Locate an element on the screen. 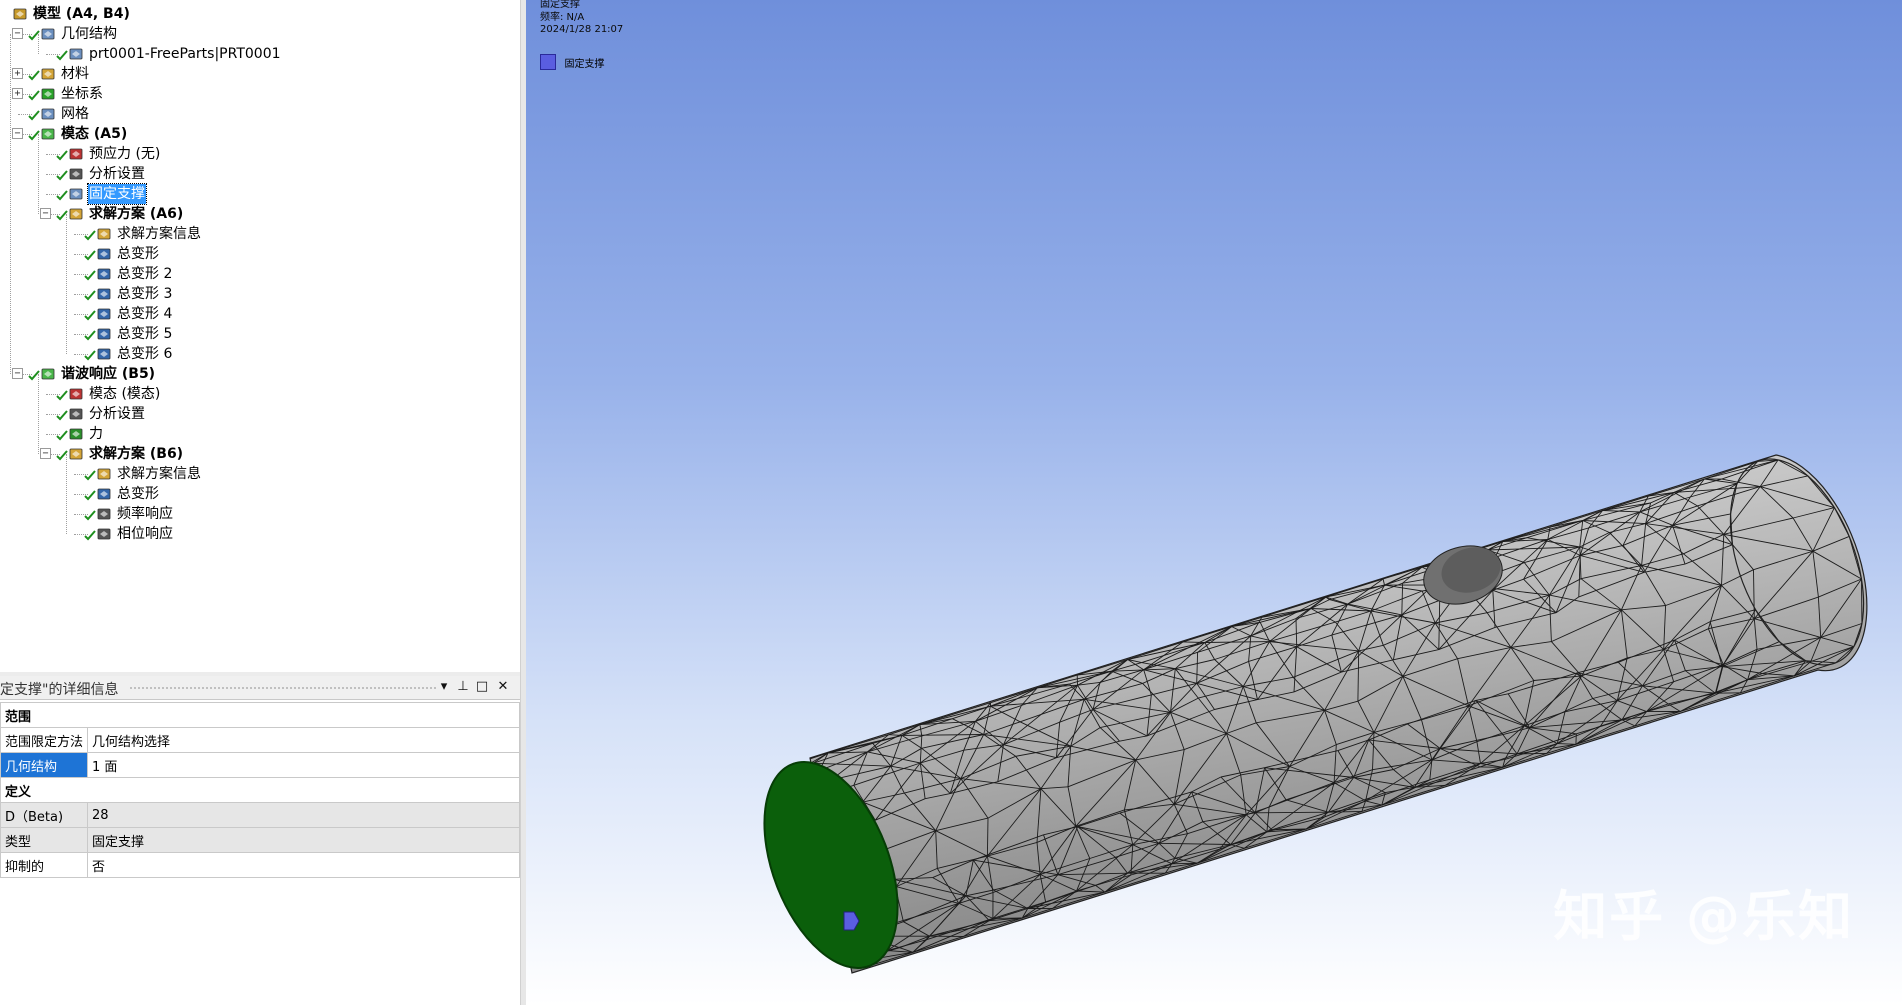 The width and height of the screenshot is (1902, 1005). tree-item: − 求解方案 (B6) is located at coordinates (260, 454).